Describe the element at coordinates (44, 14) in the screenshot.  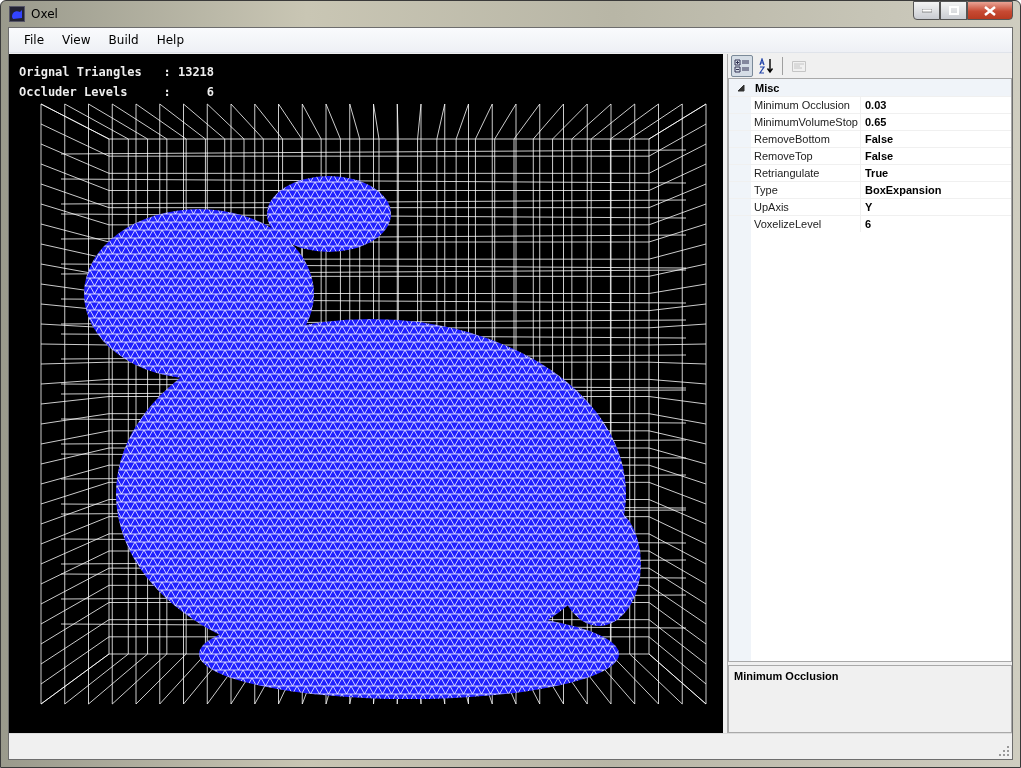
I see `window-title: Oxel` at that location.